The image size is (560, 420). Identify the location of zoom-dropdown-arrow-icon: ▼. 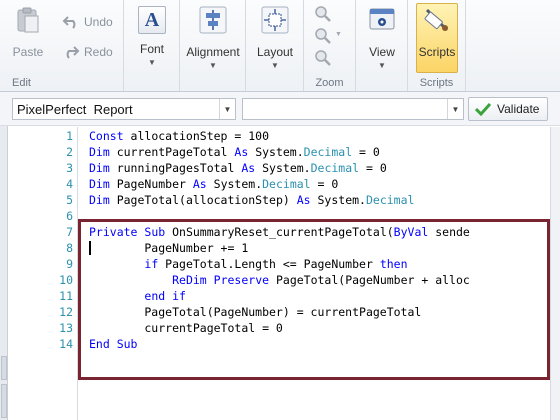
(338, 34).